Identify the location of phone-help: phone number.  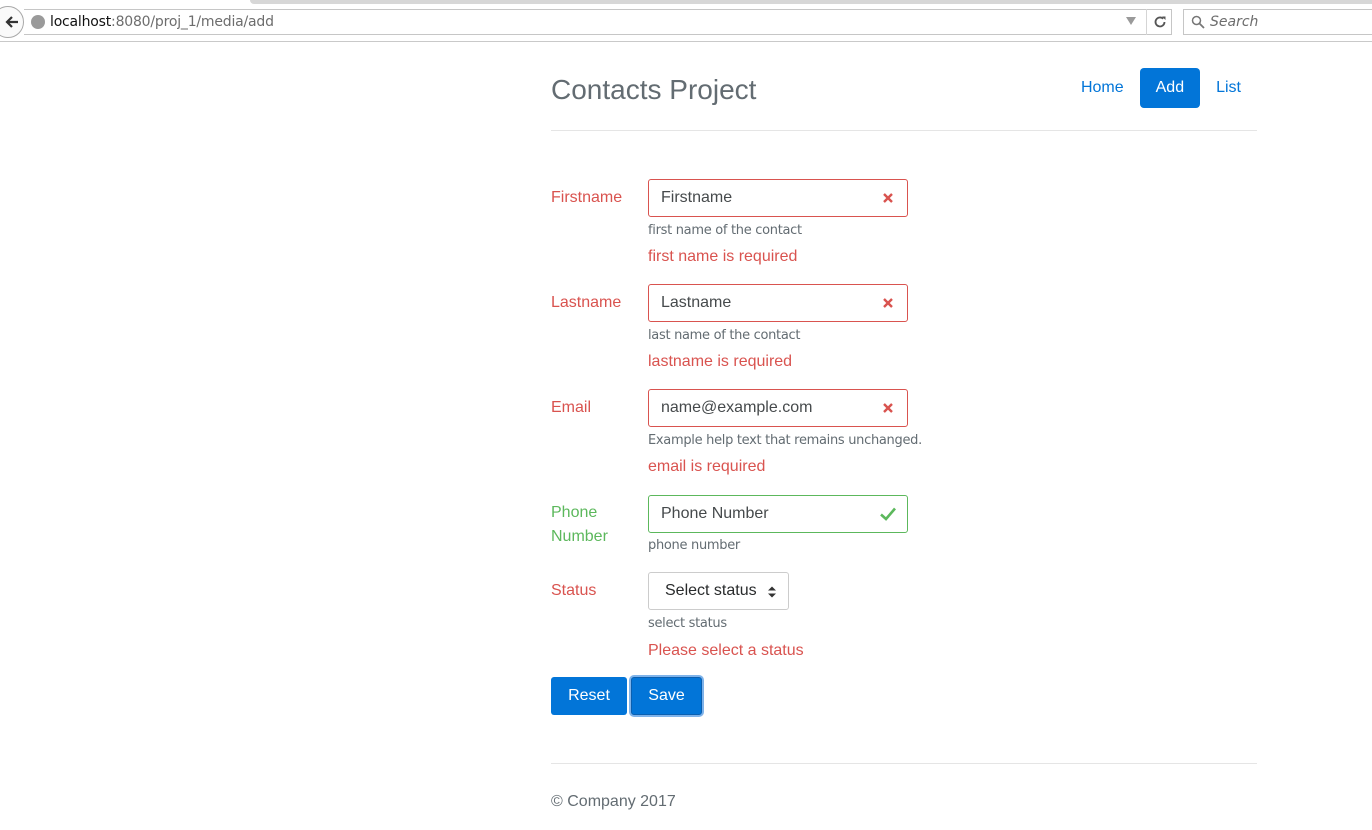
(694, 545).